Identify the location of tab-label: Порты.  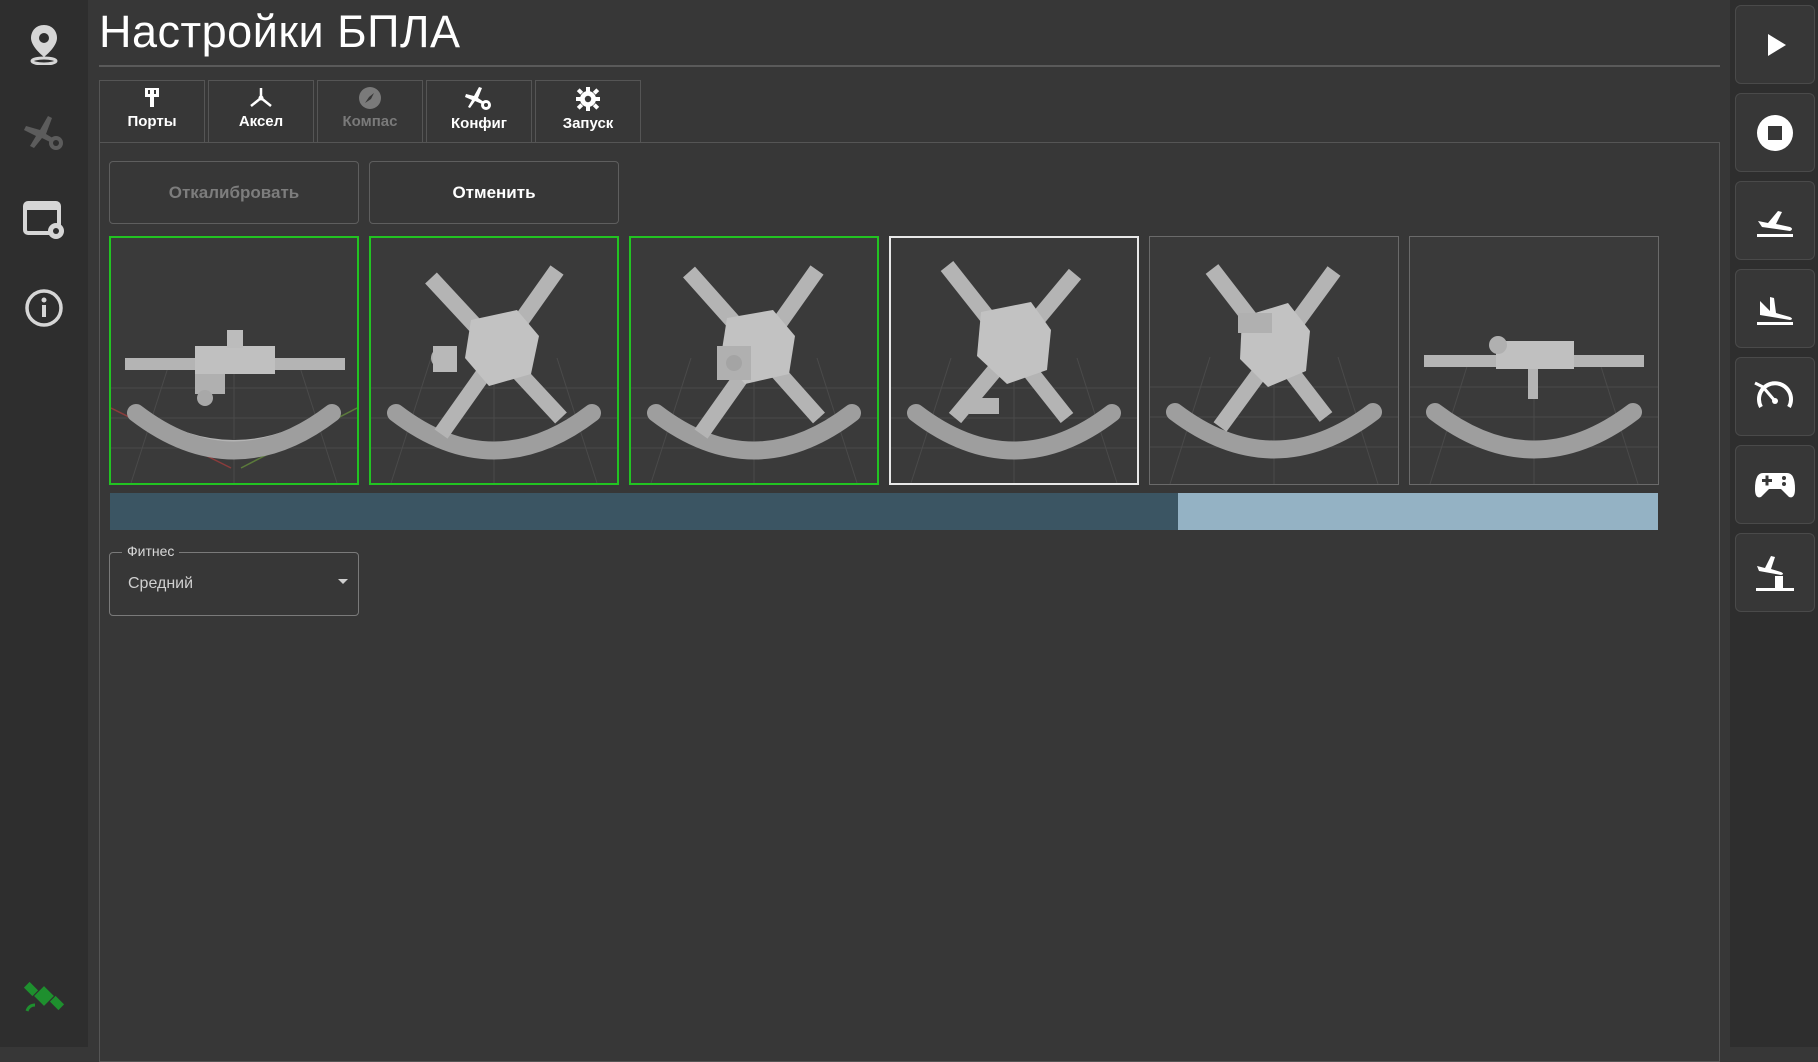
(152, 121).